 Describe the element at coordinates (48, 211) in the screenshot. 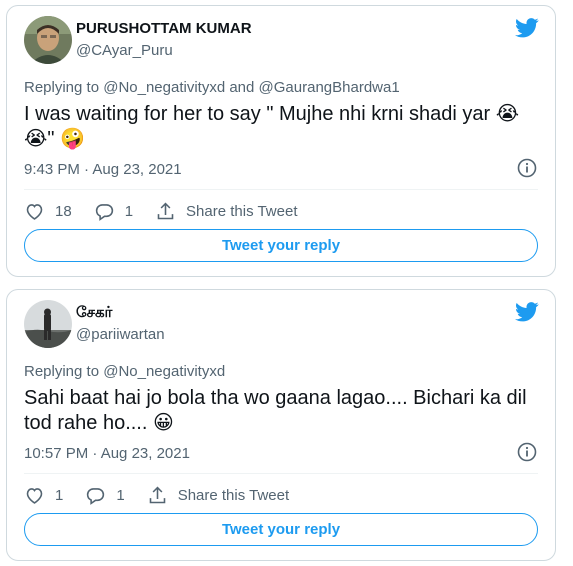

I see `like-button: 18` at that location.